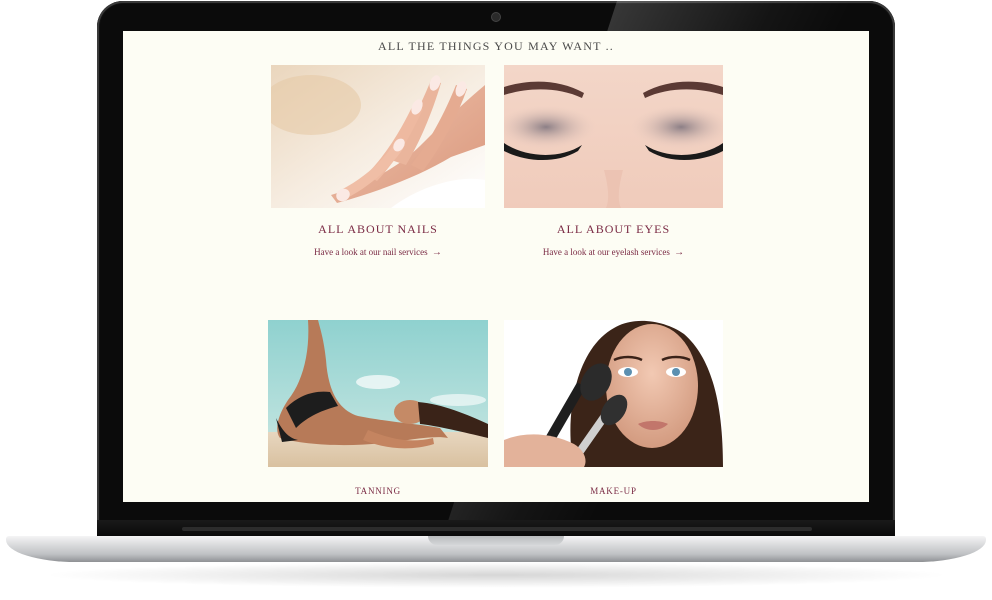 The image size is (992, 600). Describe the element at coordinates (613, 229) in the screenshot. I see `eyes-title: ALL ABOUT EYES` at that location.